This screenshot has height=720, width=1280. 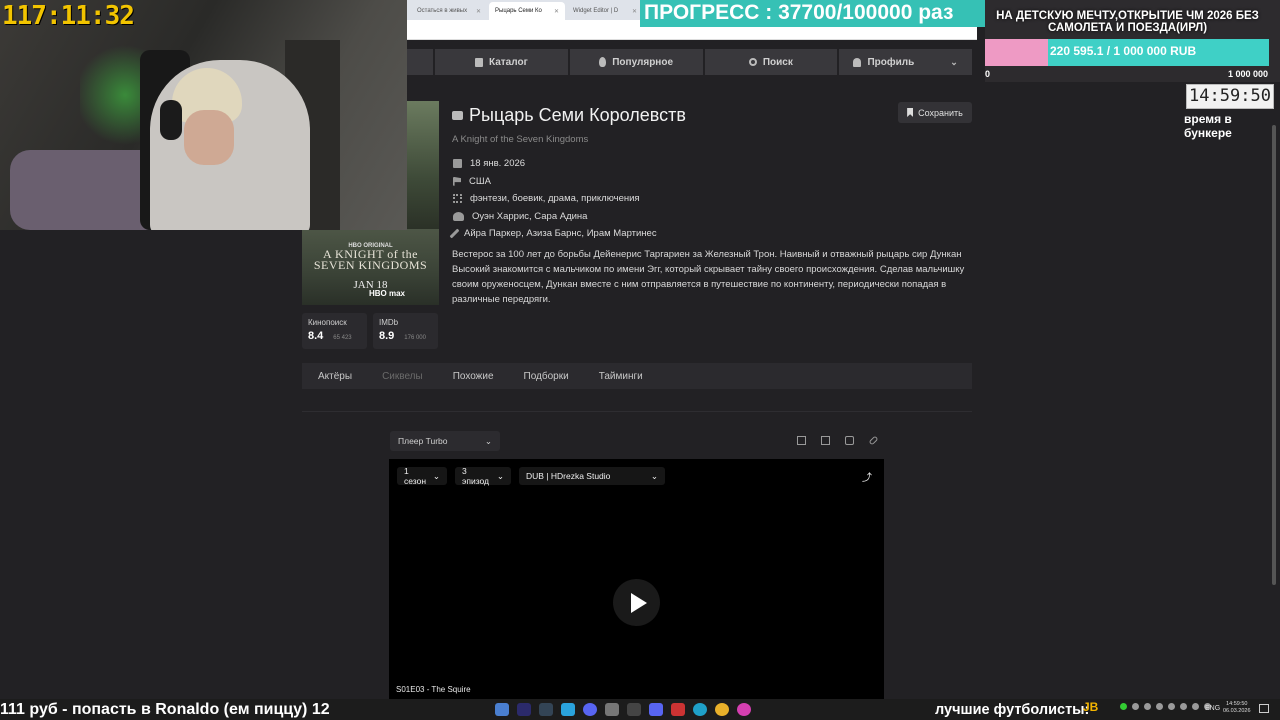 What do you see at coordinates (623, 709) in the screenshot?
I see `taskbar-apps` at bounding box center [623, 709].